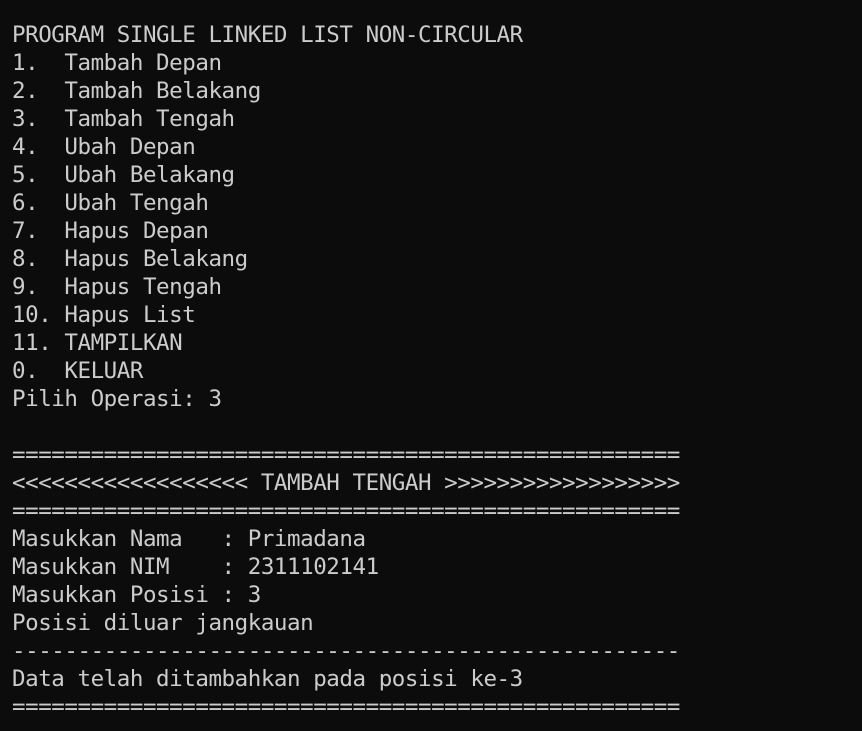 This screenshot has height=731, width=862. Describe the element at coordinates (77, 371) in the screenshot. I see `menu-item-keluar: 0. KELUAR` at that location.